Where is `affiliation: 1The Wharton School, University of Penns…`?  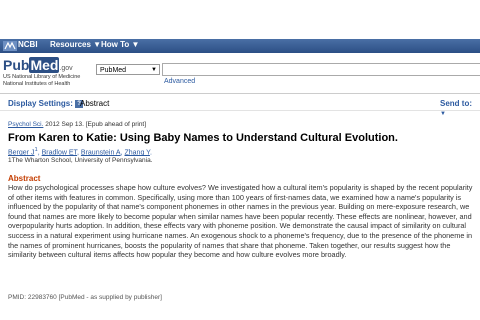
affiliation: 1The Wharton School, University of Penns… is located at coordinates (80, 160).